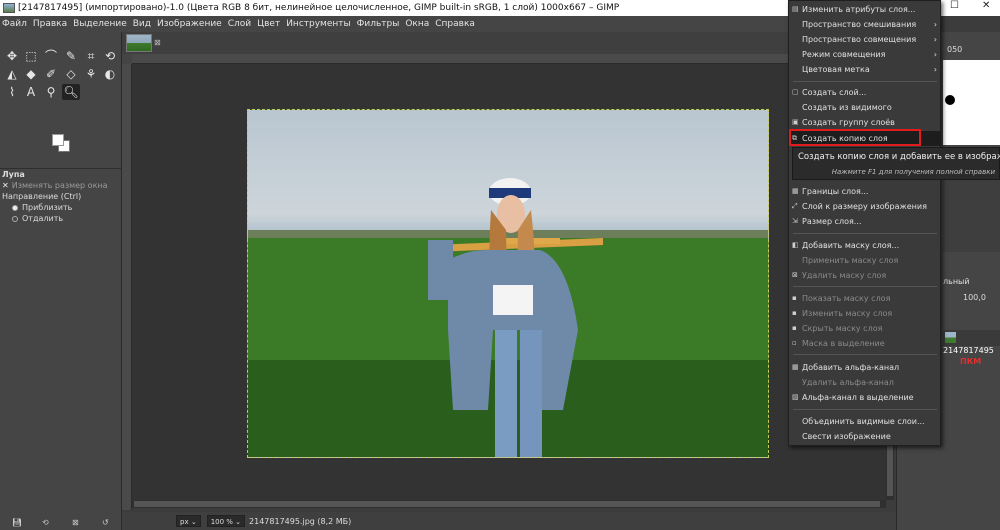 The height and width of the screenshot is (530, 1000). What do you see at coordinates (865, 122) in the screenshot?
I see `menu-item-new-layer-group: ▣ Создать группу слоёв` at bounding box center [865, 122].